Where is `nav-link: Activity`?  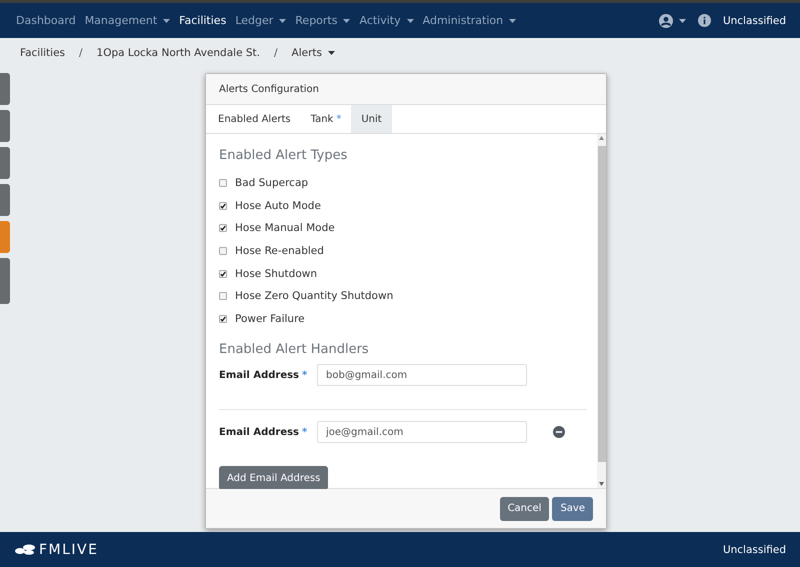 nav-link: Activity is located at coordinates (386, 20).